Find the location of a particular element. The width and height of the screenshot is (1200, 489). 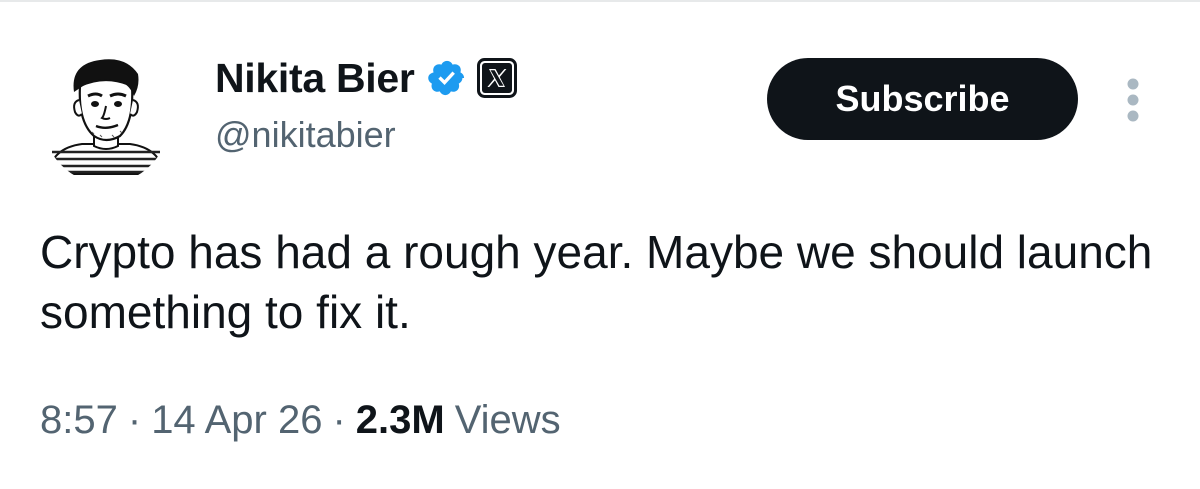

name-row: Nikita Bier is located at coordinates (366, 78).